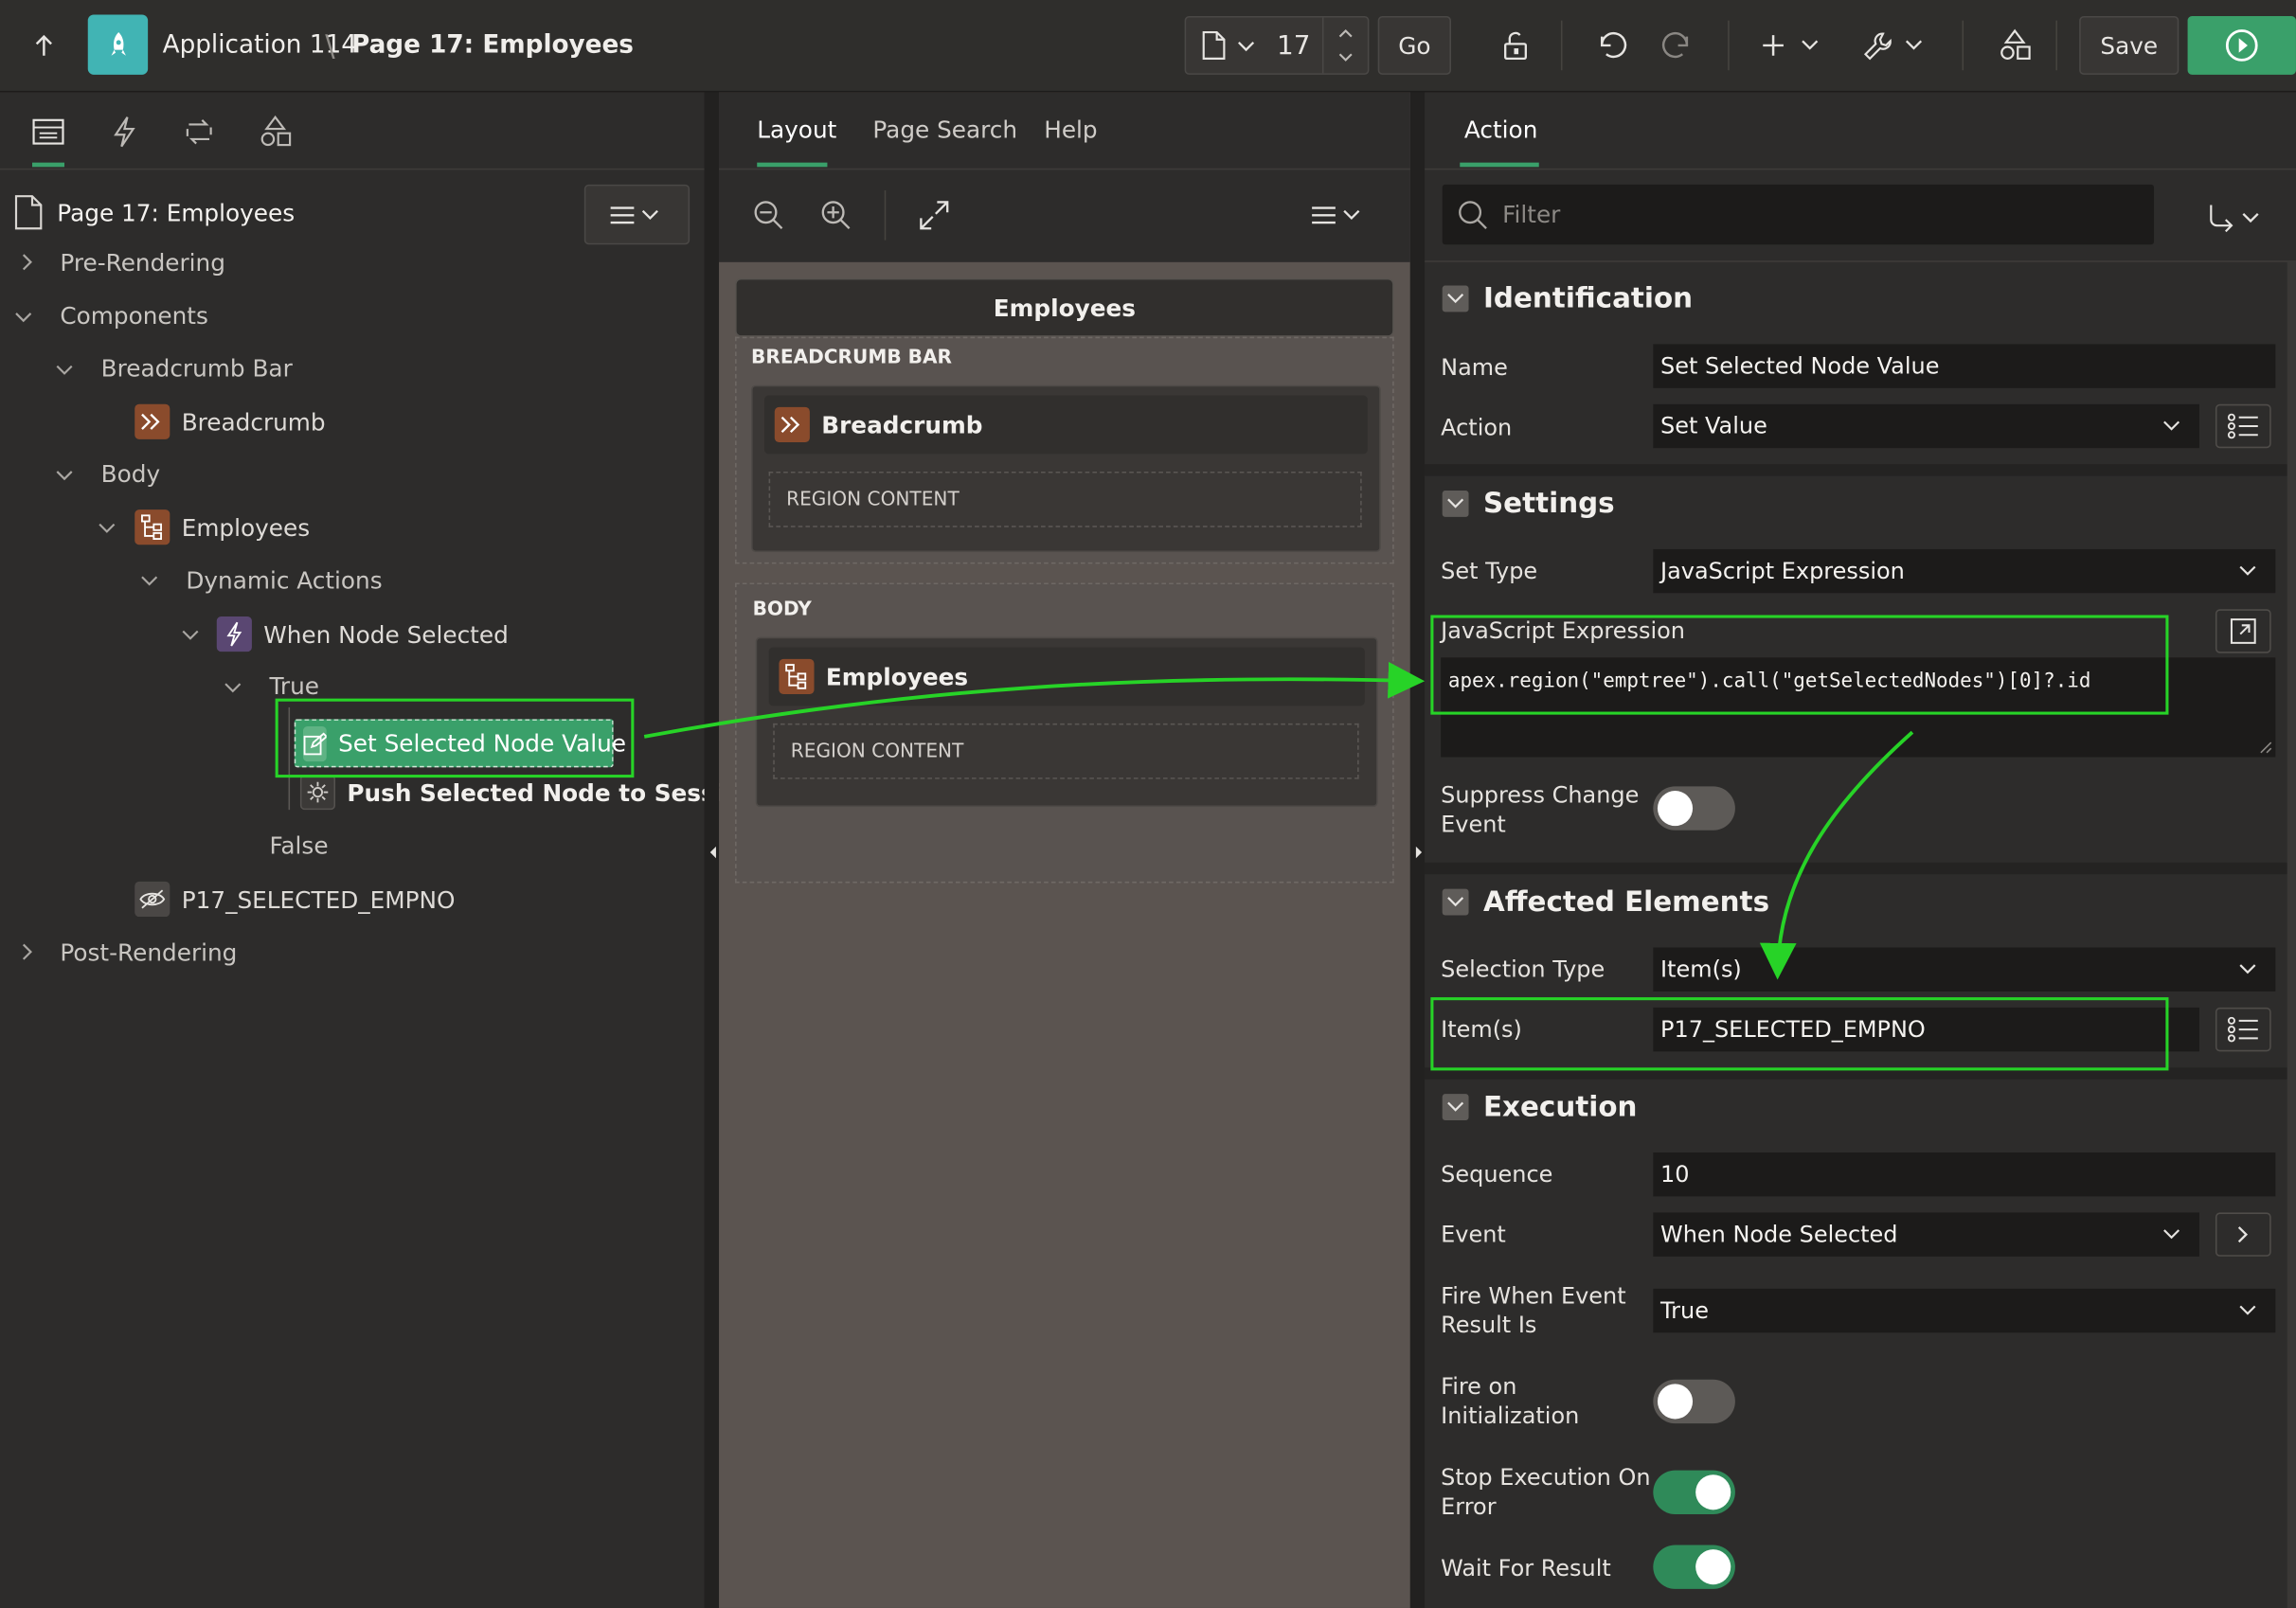 This screenshot has height=1608, width=2296. Describe the element at coordinates (1278, 820) in the screenshot. I see `annotation-arrows` at that location.